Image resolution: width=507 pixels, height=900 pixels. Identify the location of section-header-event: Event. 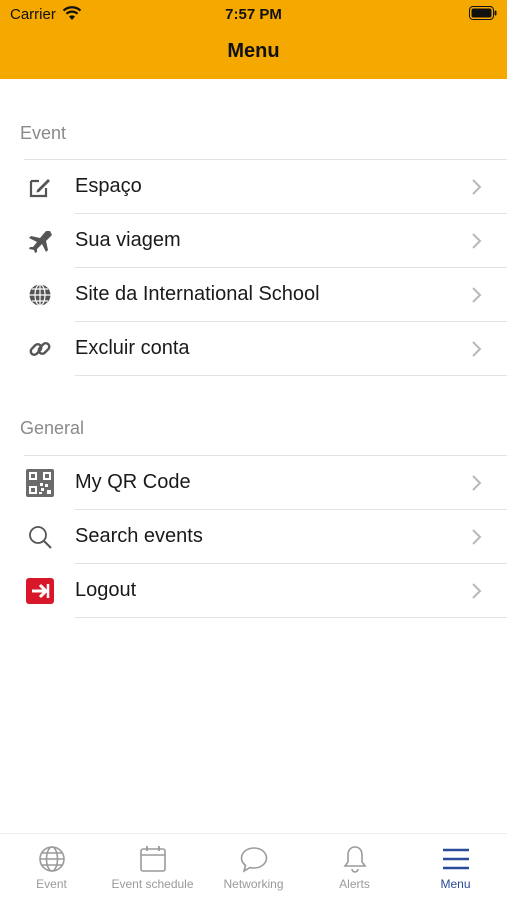
(43, 133).